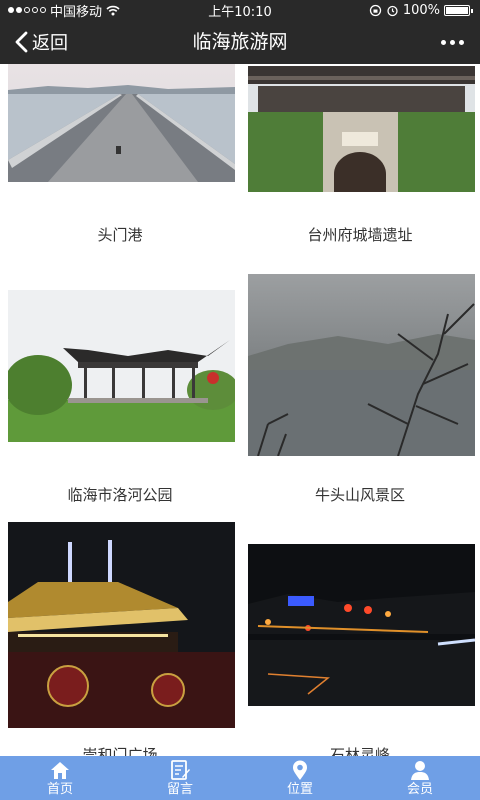 This screenshot has width=480, height=800. Describe the element at coordinates (59, 789) in the screenshot. I see `tab-label: 首页` at that location.